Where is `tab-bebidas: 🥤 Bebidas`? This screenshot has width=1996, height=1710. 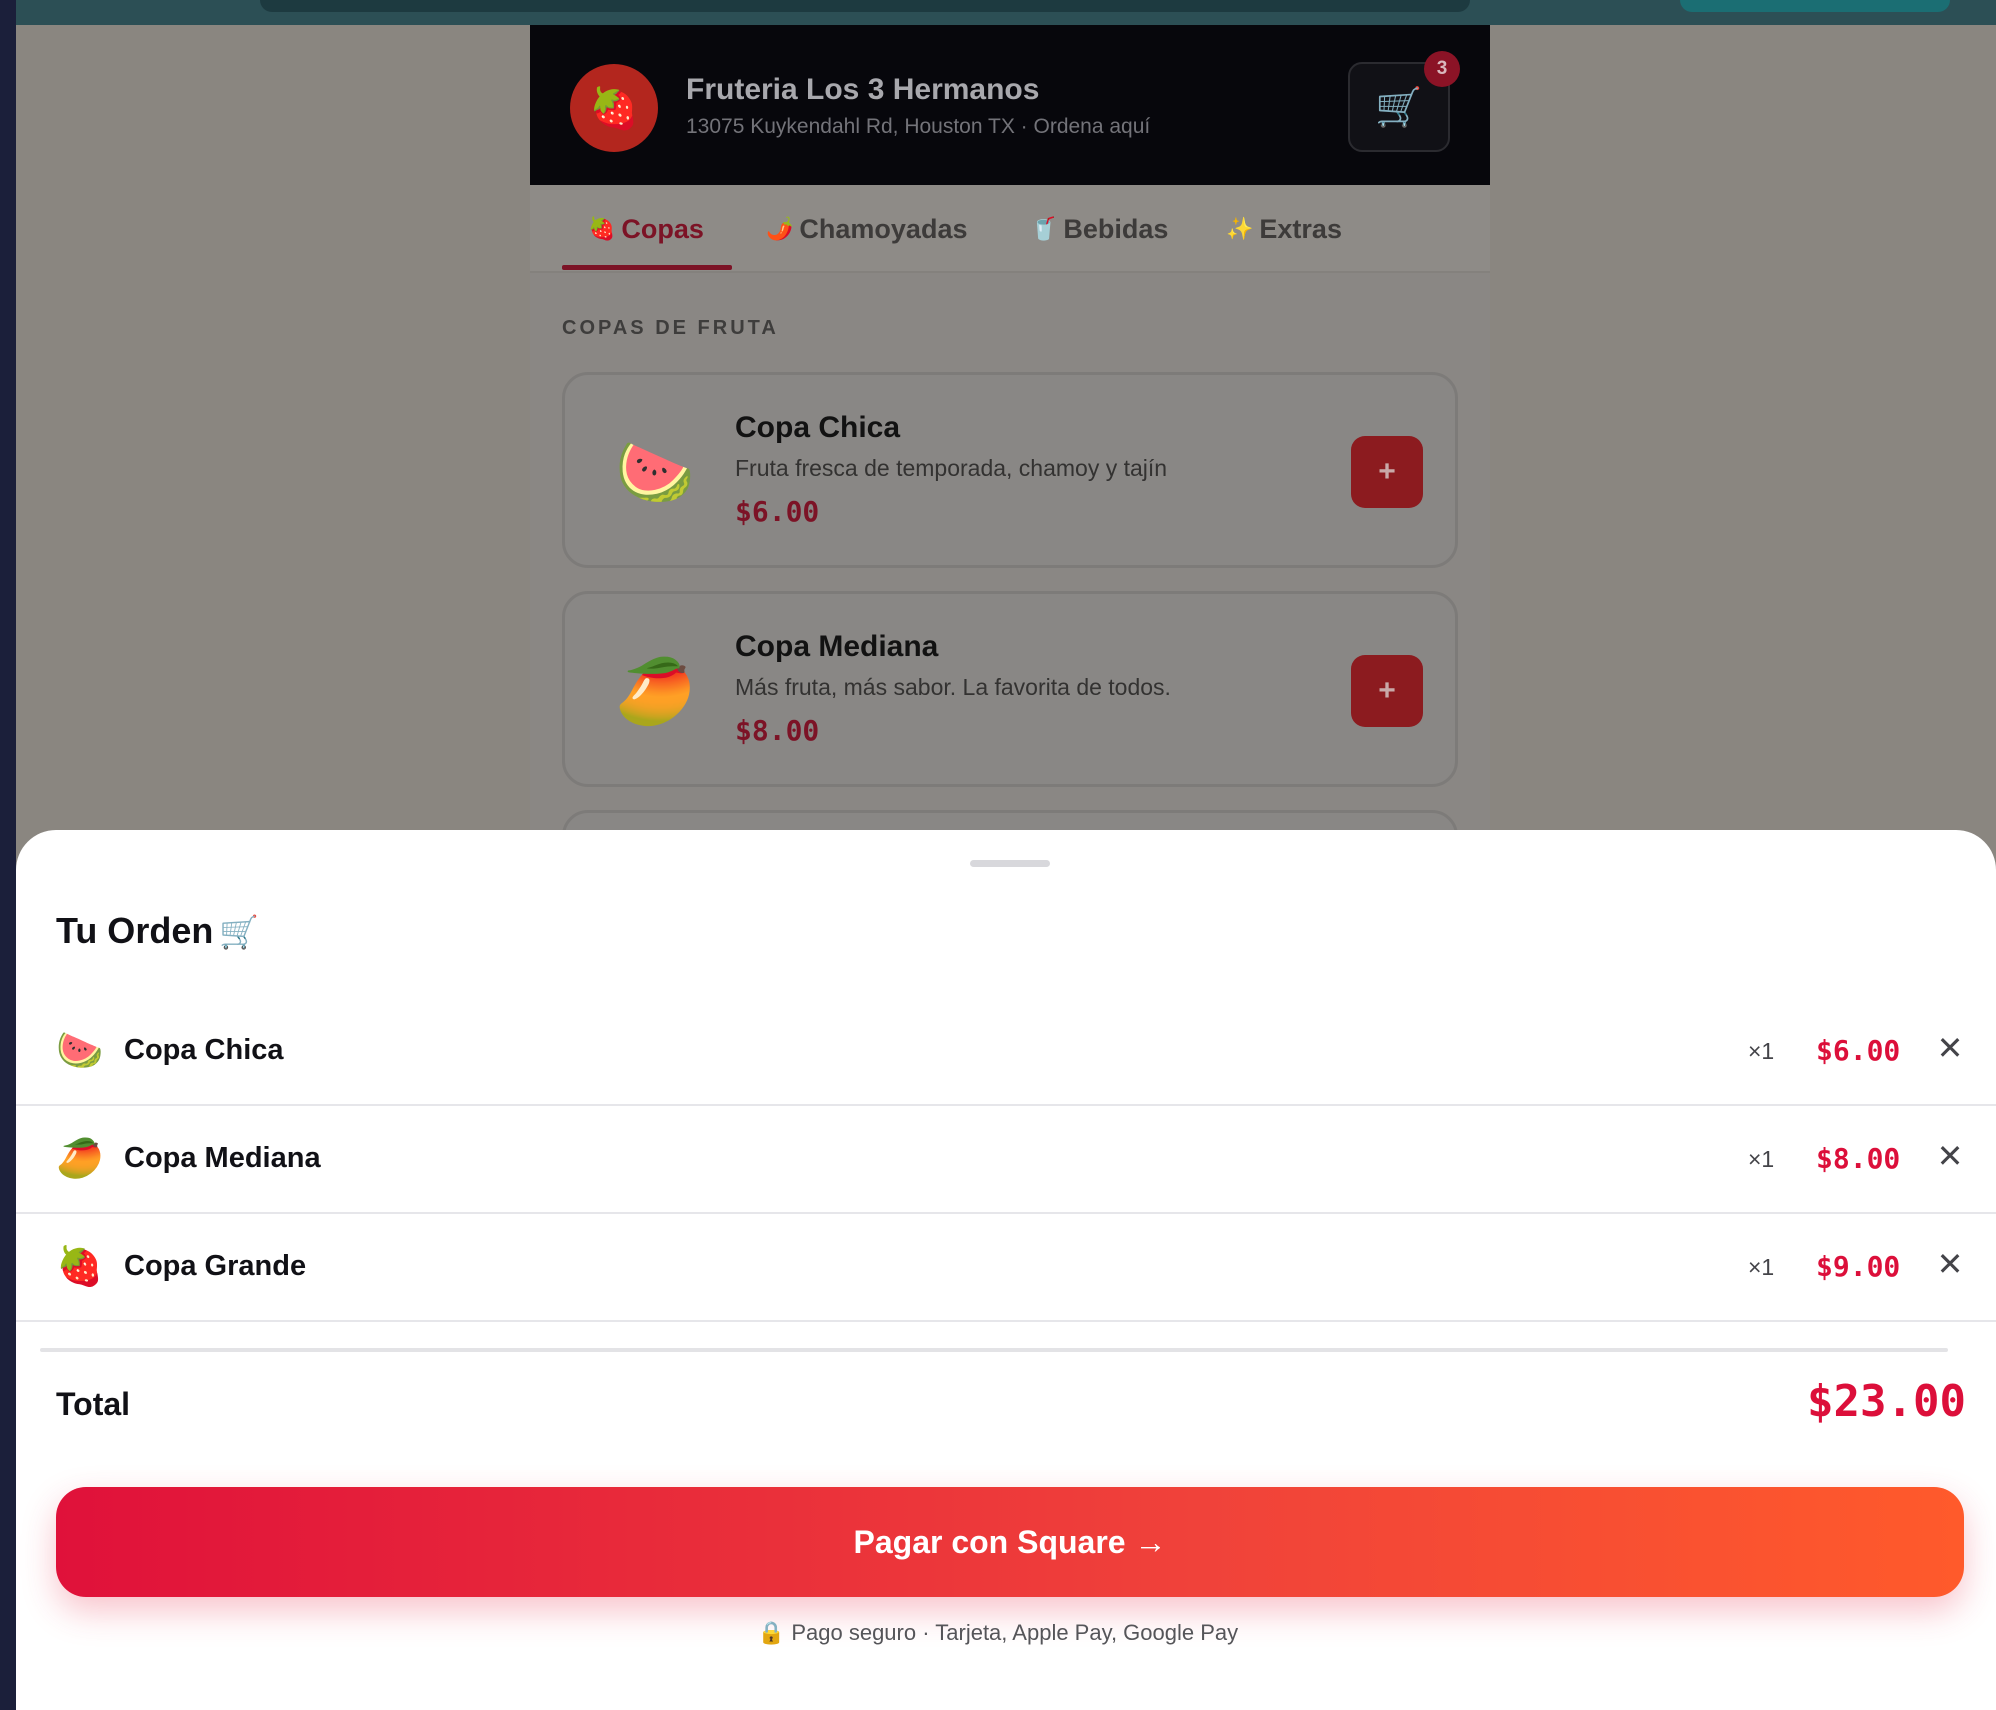 tab-bebidas: 🥤 Bebidas is located at coordinates (1099, 229).